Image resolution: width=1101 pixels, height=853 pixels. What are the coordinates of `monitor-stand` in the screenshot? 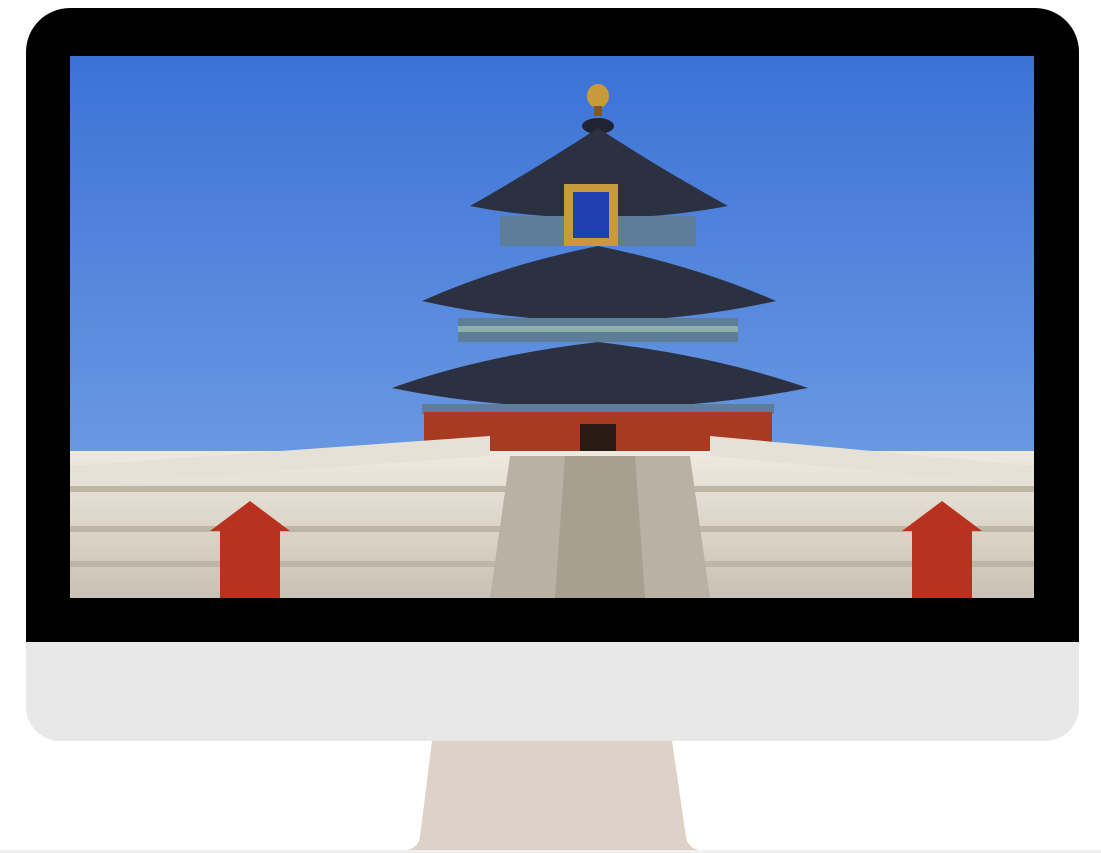 It's located at (553, 797).